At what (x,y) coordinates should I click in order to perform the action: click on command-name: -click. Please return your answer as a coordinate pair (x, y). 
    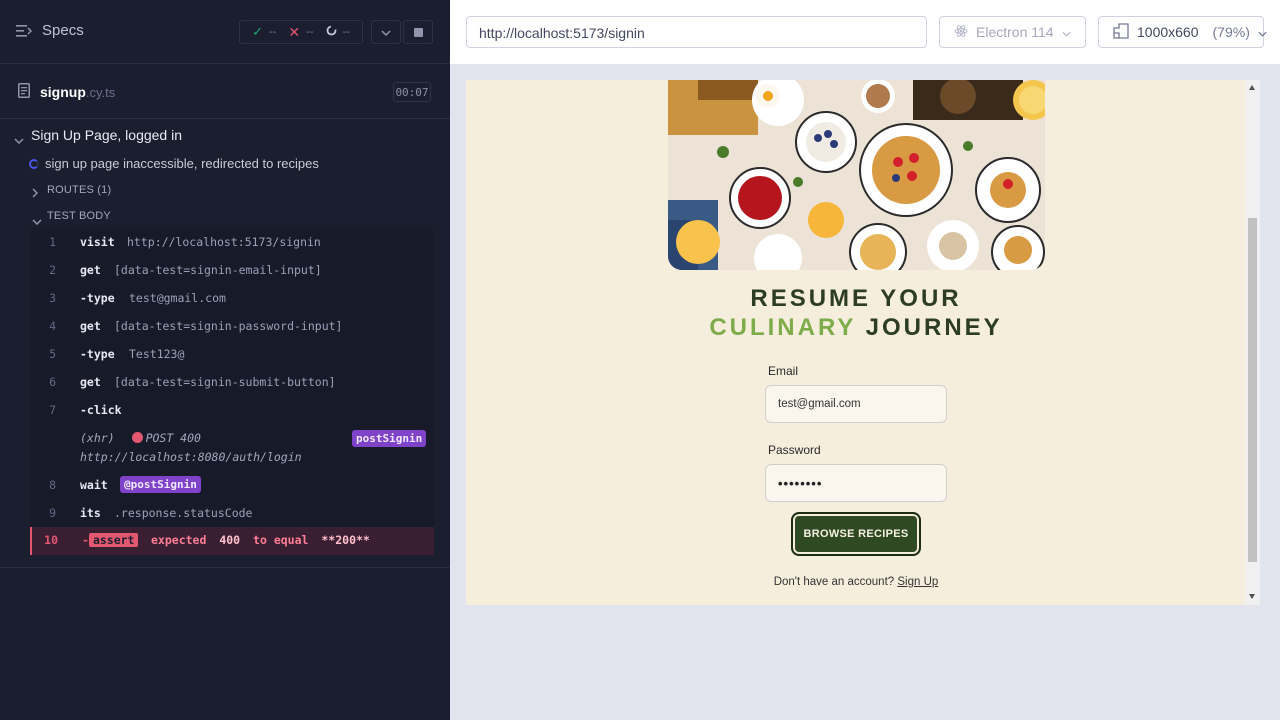
    Looking at the image, I should click on (101, 410).